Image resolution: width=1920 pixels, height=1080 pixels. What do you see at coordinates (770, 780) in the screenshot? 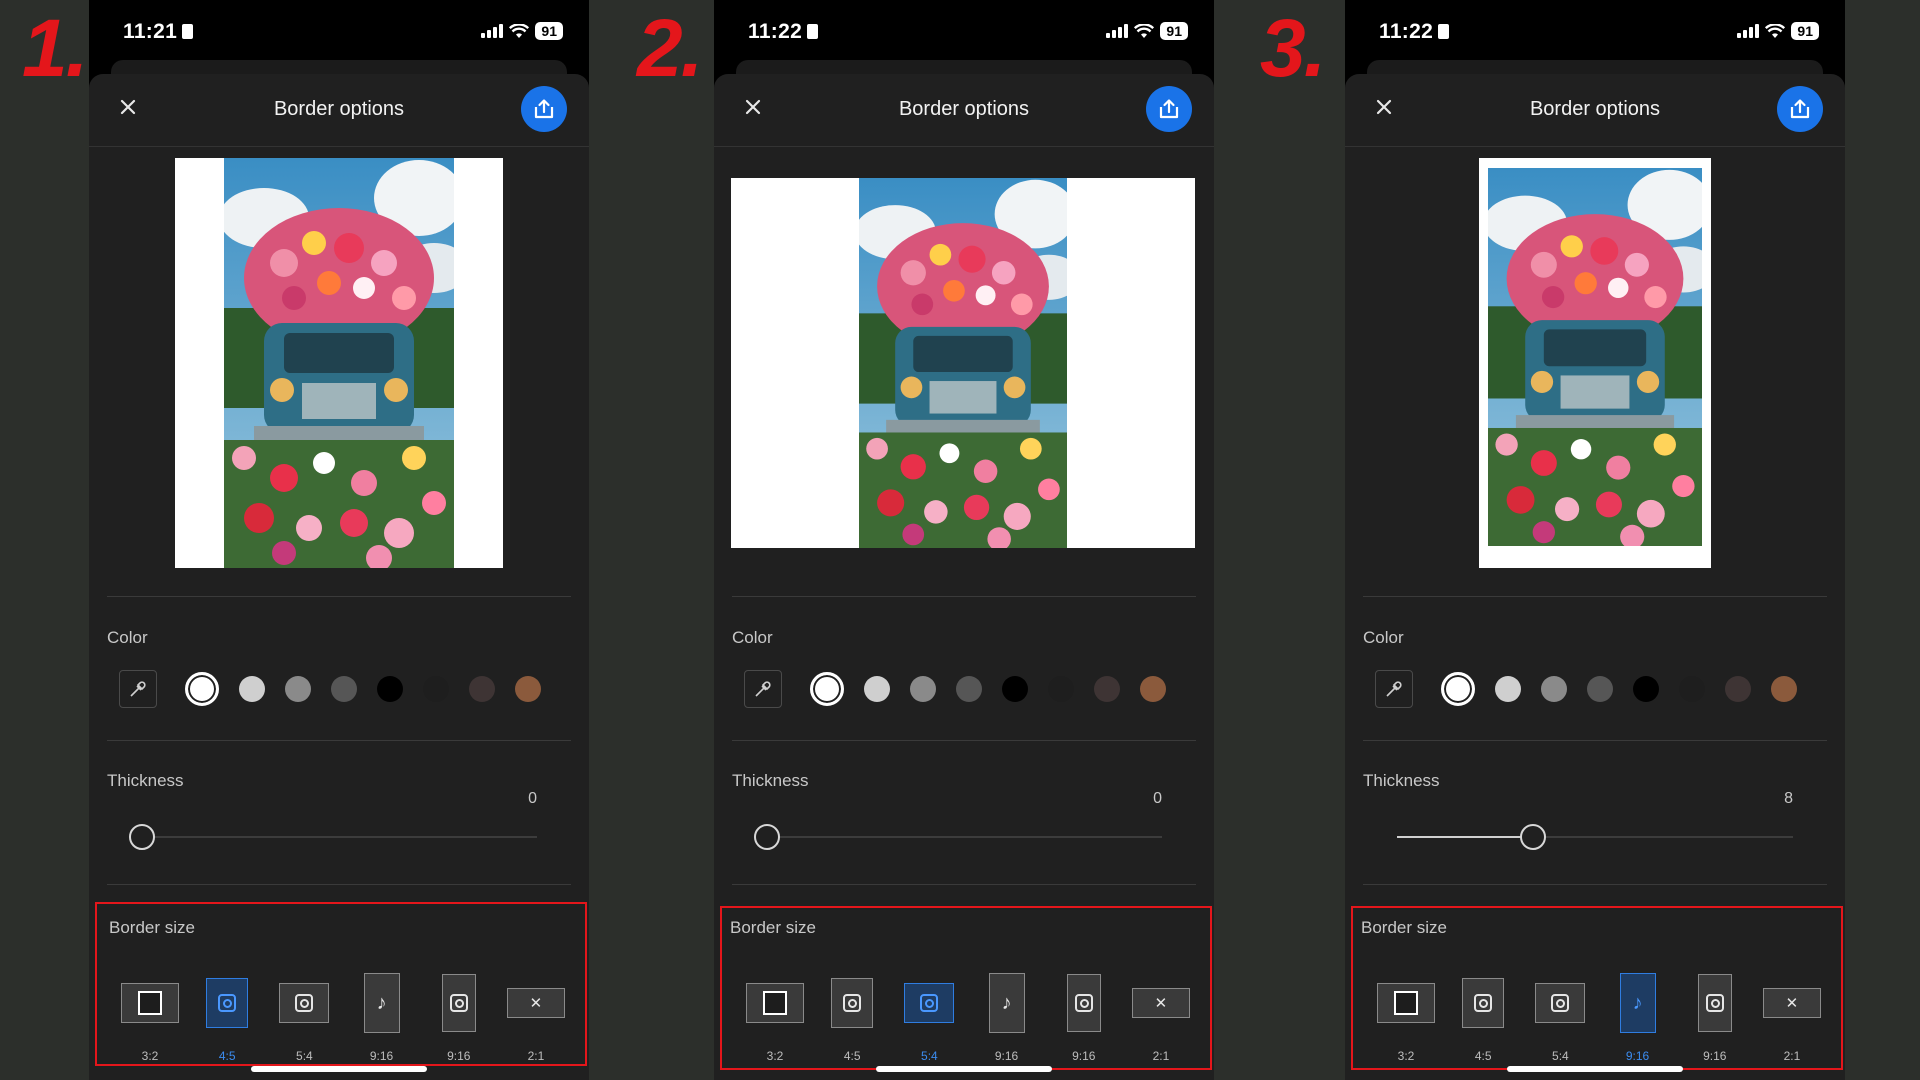
I see `thickness-label: Thickness` at bounding box center [770, 780].